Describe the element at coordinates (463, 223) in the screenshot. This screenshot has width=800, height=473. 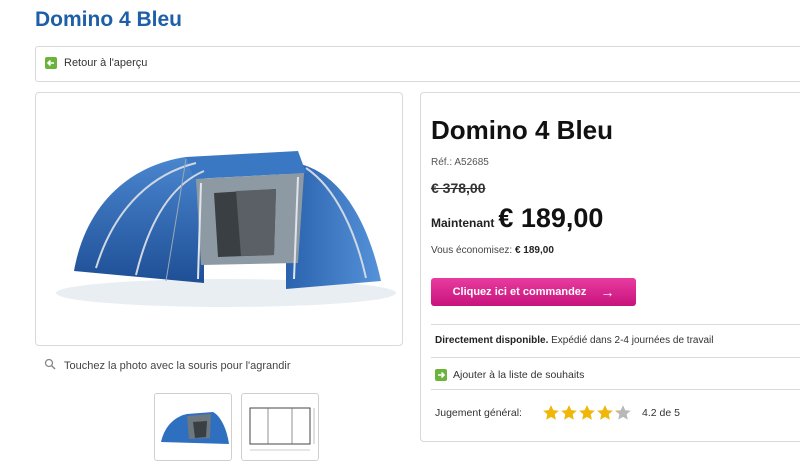
I see `now-label: Maintenant` at that location.